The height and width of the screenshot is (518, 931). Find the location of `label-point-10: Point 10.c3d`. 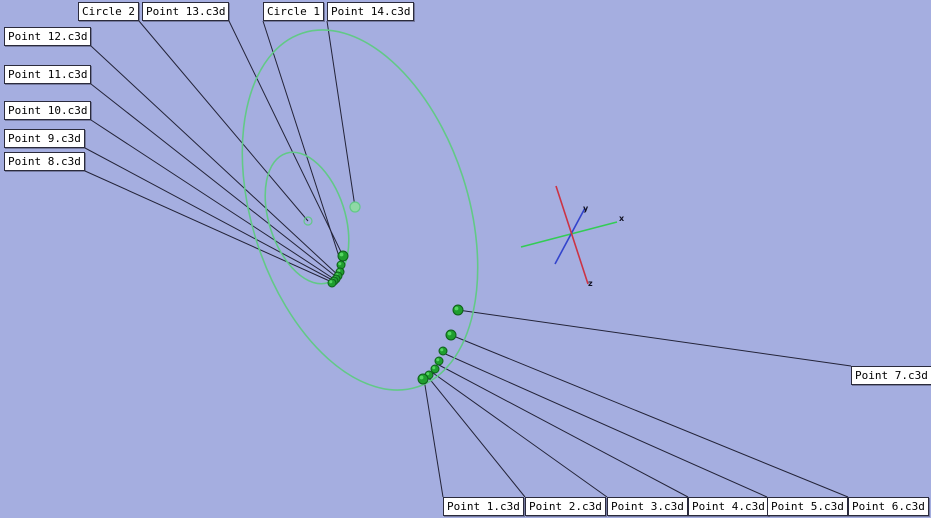

label-point-10: Point 10.c3d is located at coordinates (48, 110).